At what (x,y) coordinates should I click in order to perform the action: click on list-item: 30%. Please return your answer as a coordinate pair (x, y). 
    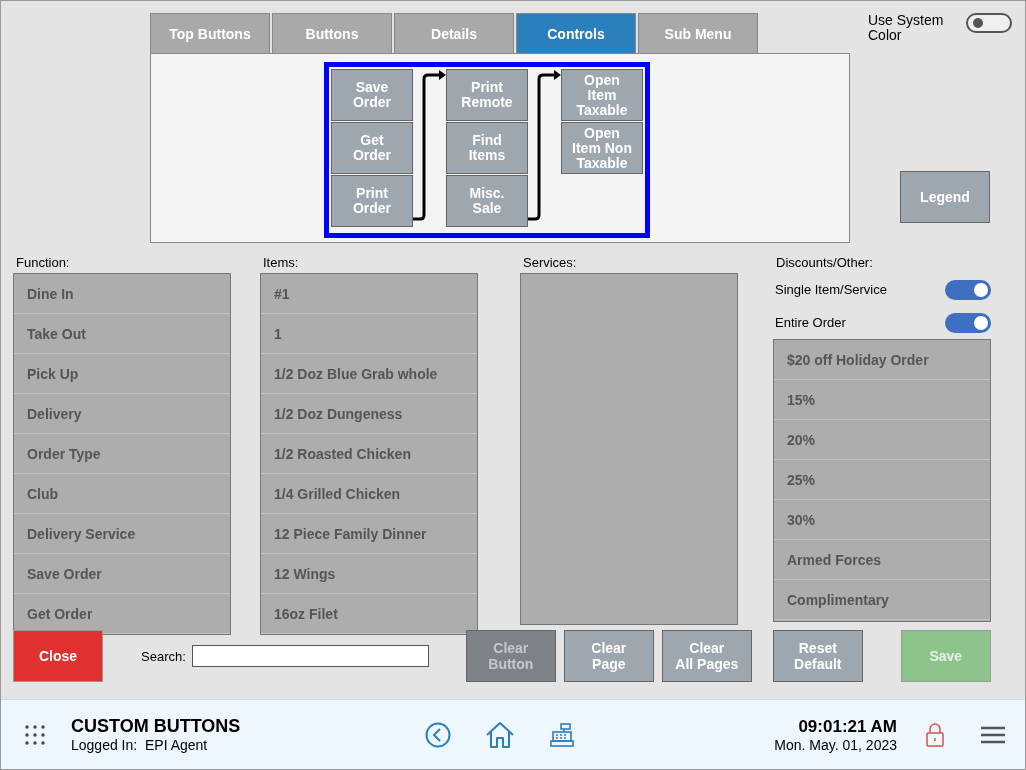
    Looking at the image, I should click on (882, 520).